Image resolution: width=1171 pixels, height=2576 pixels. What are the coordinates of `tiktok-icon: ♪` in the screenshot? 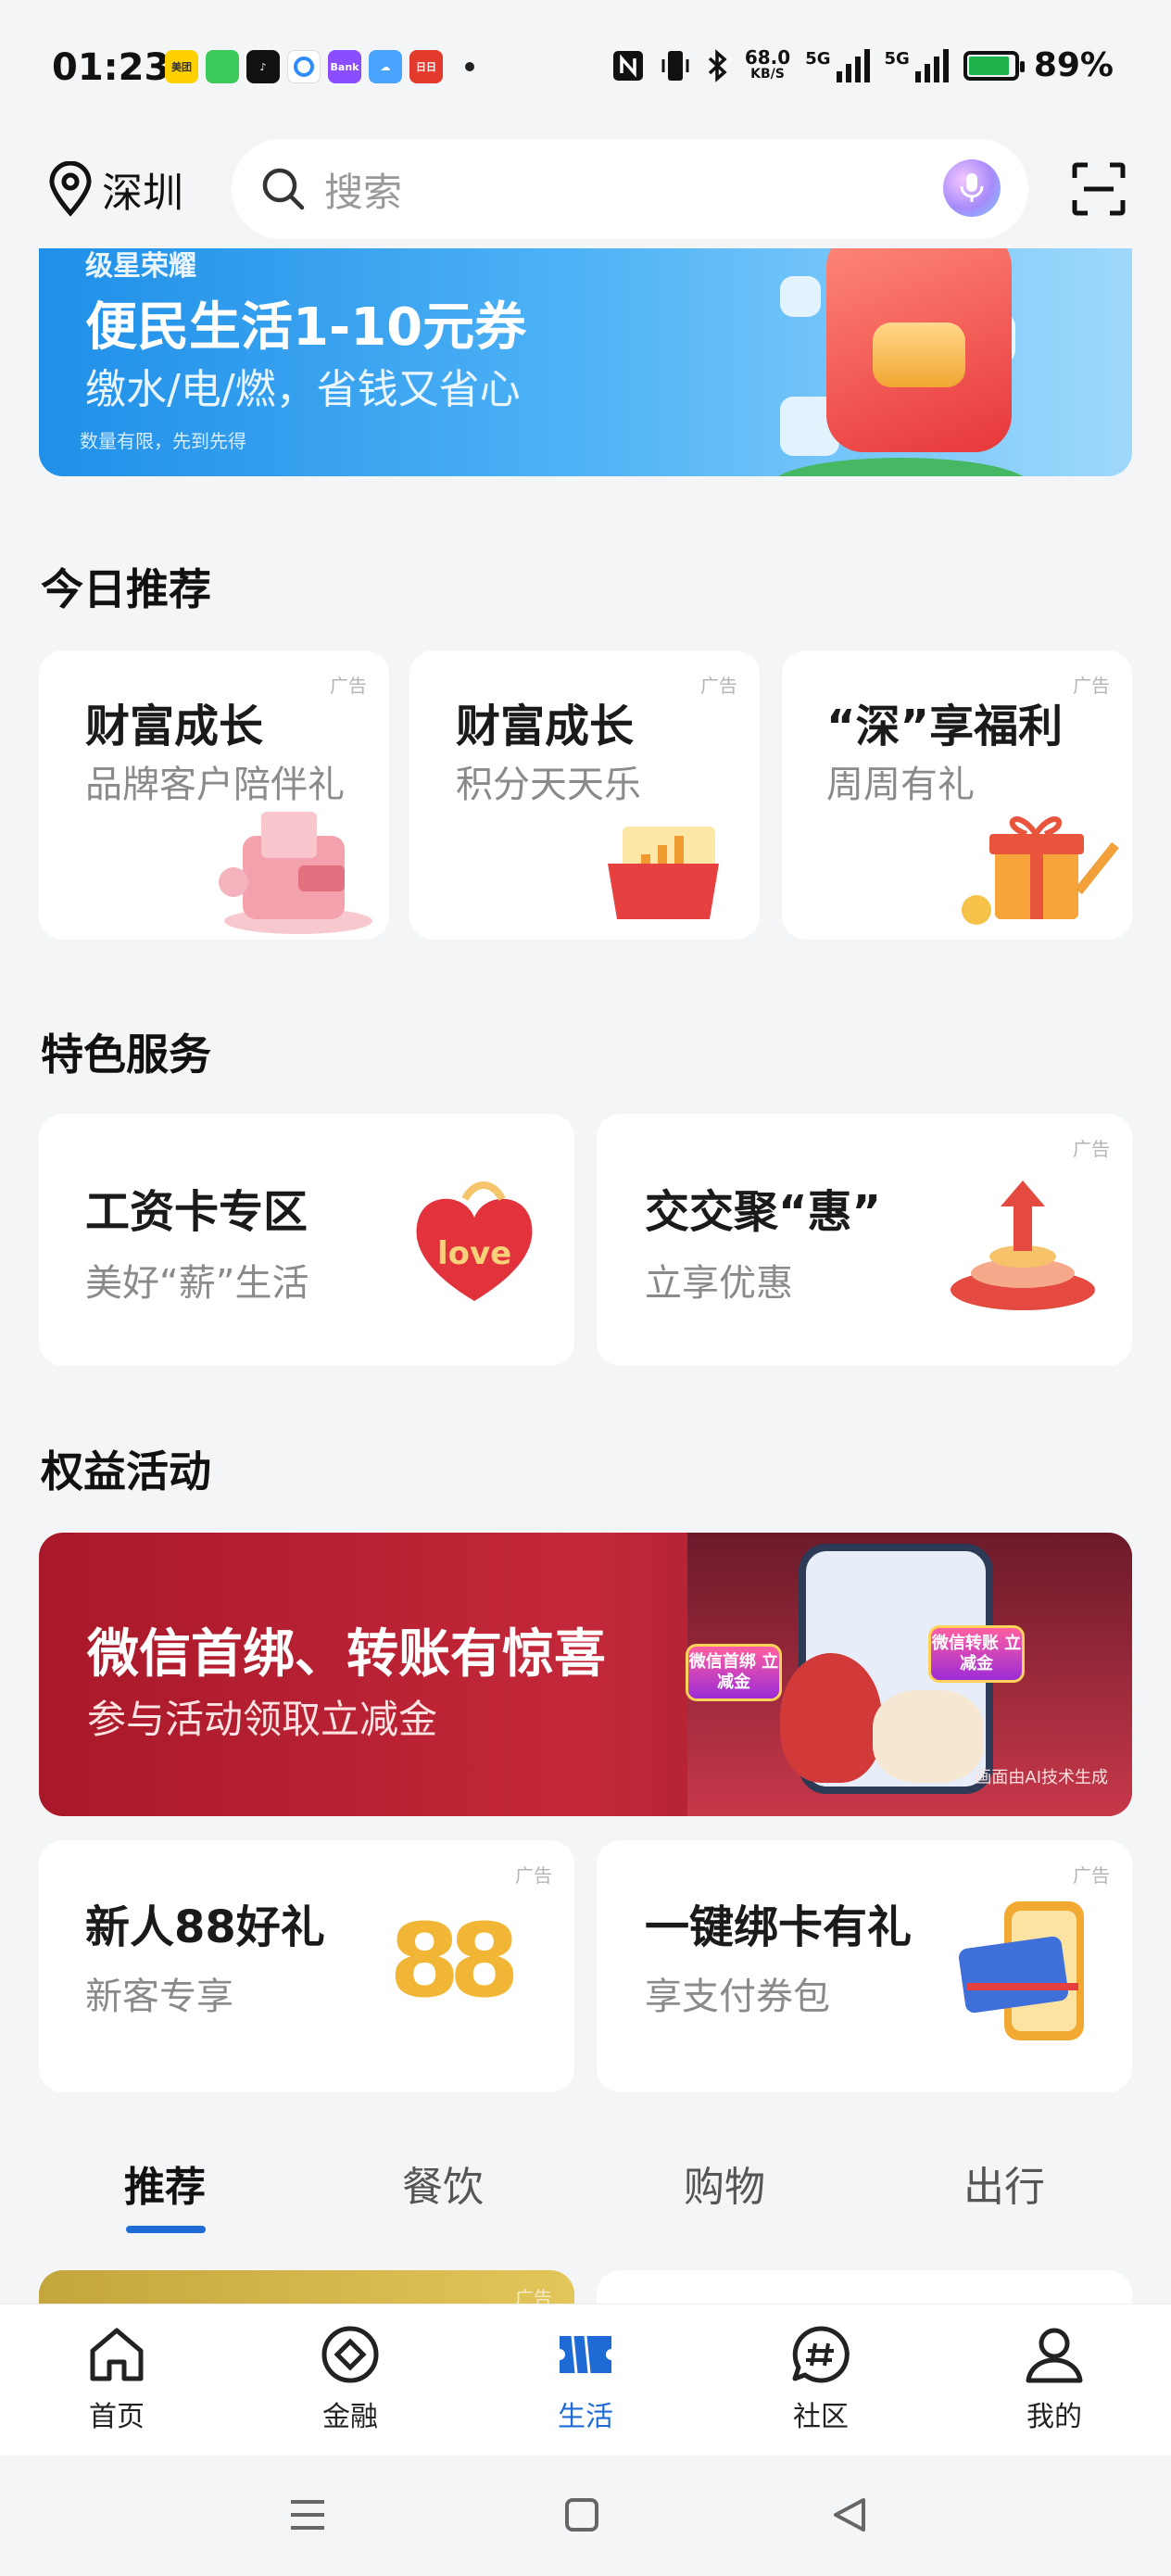 It's located at (263, 66).